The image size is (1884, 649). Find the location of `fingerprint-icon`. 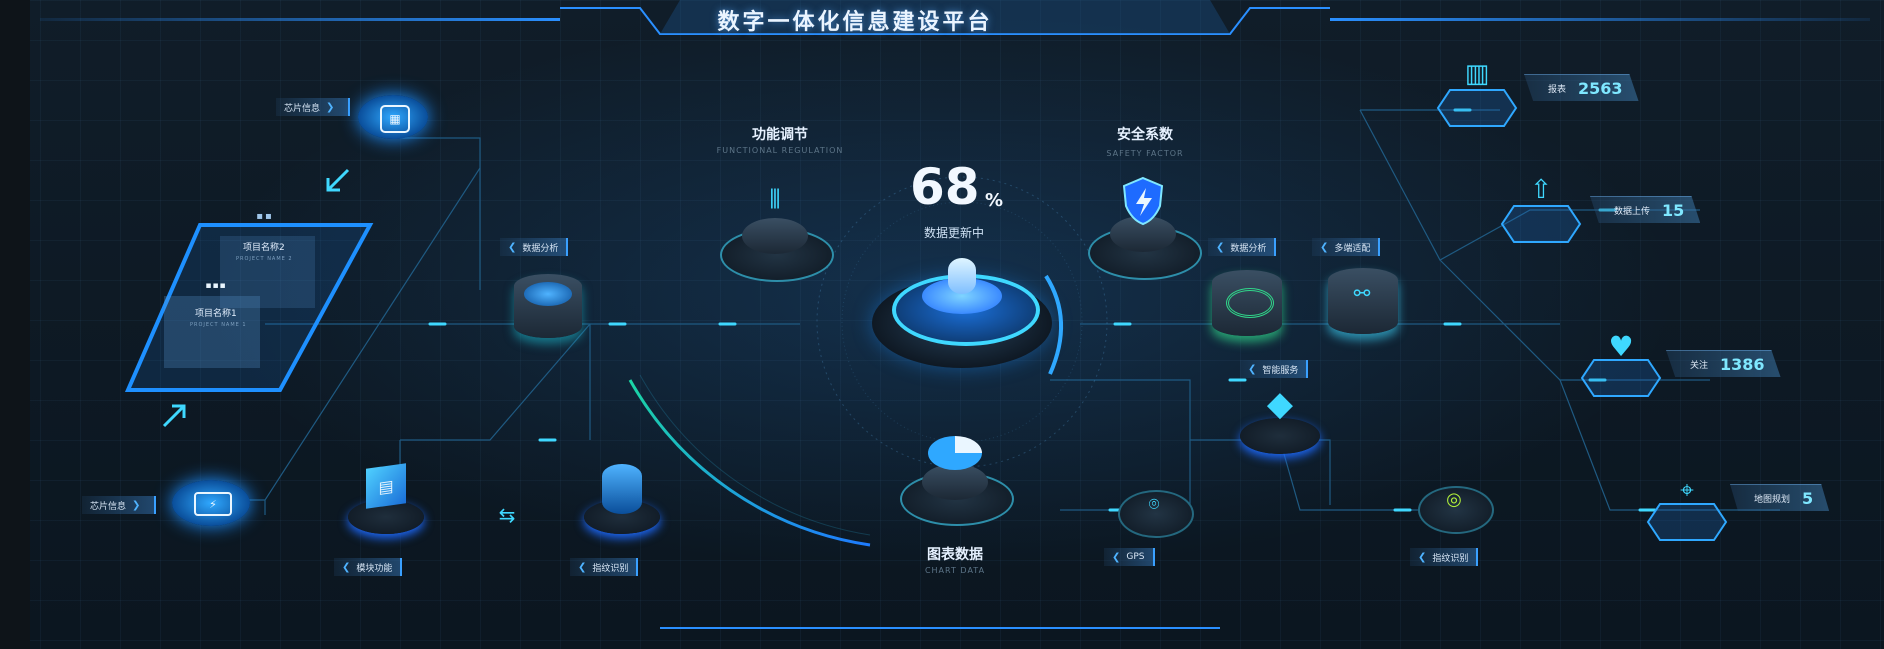

fingerprint-icon is located at coordinates (622, 489).